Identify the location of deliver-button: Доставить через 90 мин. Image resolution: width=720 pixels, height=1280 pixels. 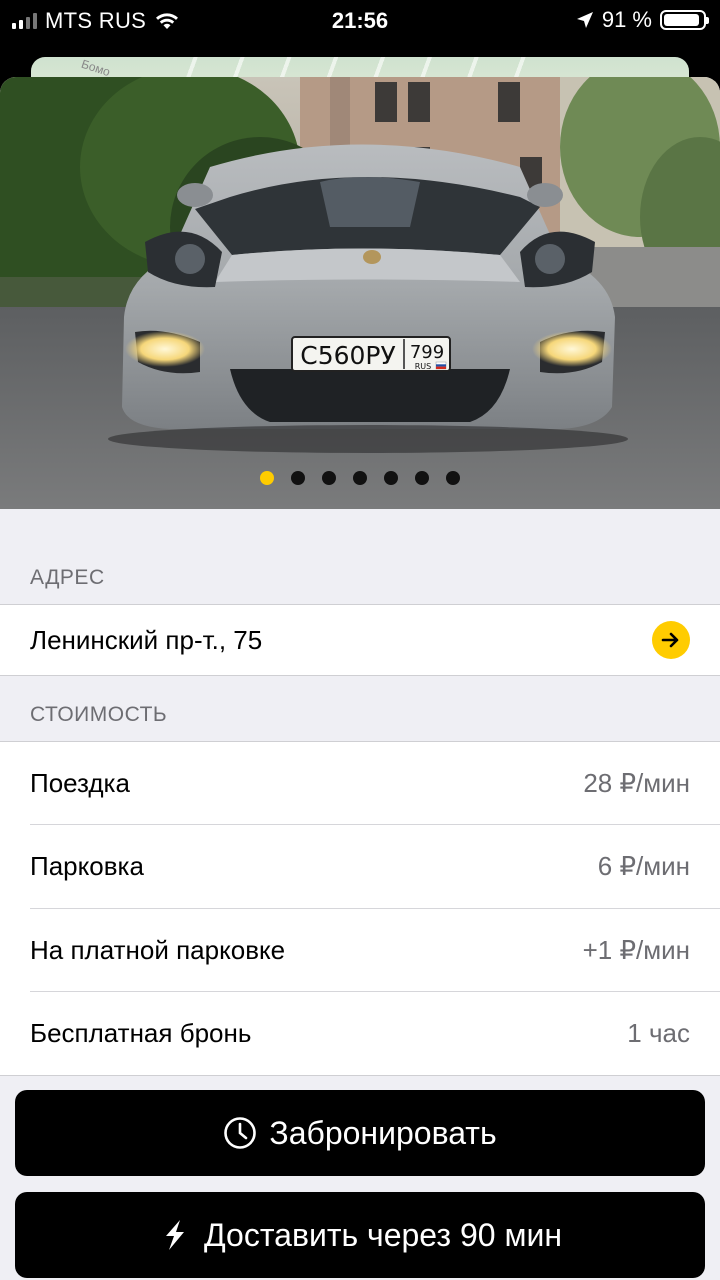
(360, 1235).